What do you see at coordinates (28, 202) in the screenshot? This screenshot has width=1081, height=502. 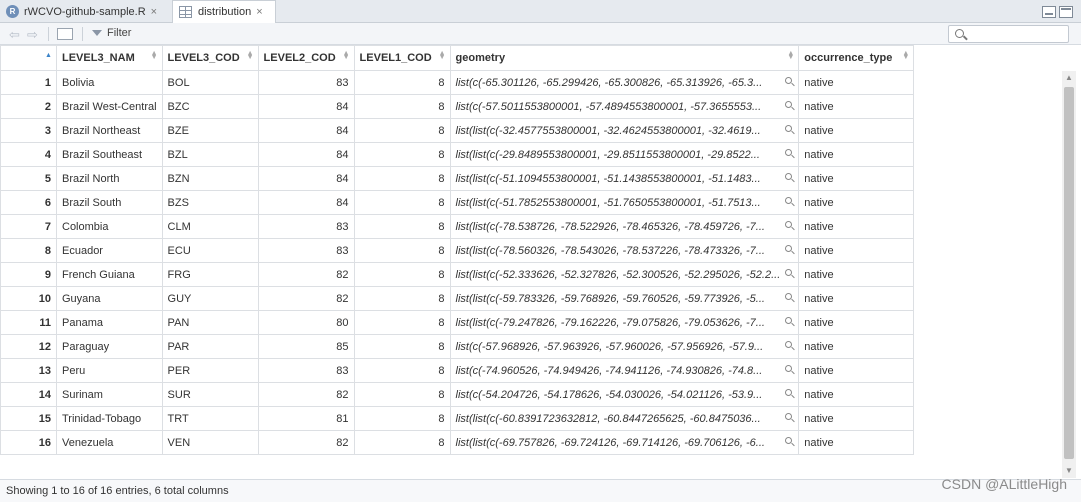 I see `row-index: 6` at bounding box center [28, 202].